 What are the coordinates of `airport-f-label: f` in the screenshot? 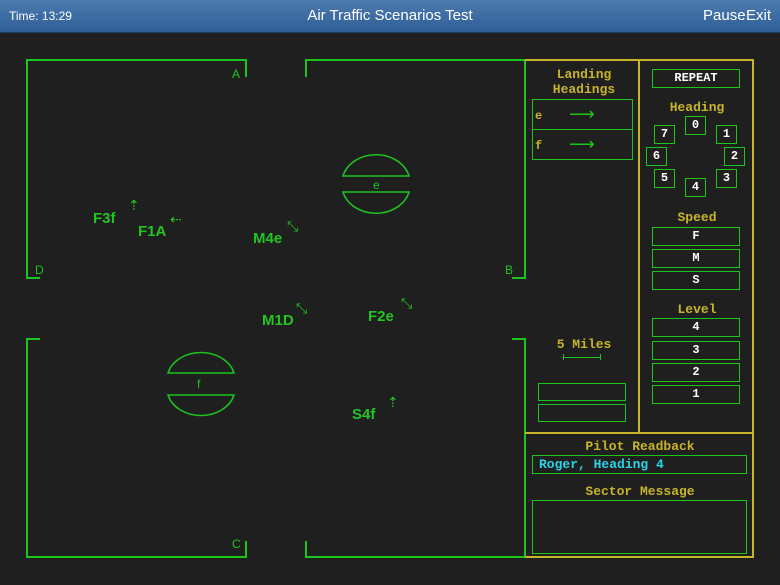 It's located at (199, 384).